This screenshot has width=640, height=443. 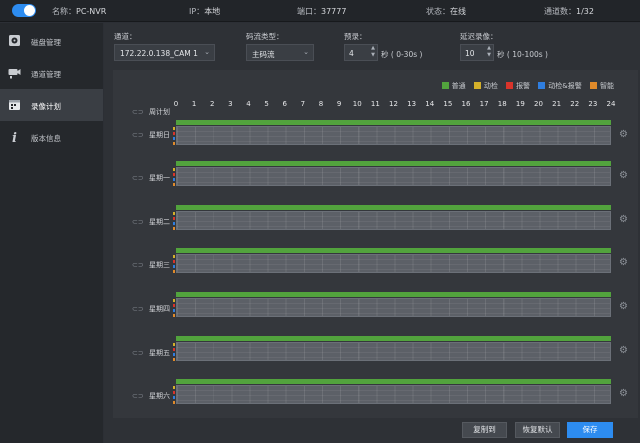 What do you see at coordinates (477, 52) in the screenshot?
I see `delay-stepper: 10 ▲ ▼` at bounding box center [477, 52].